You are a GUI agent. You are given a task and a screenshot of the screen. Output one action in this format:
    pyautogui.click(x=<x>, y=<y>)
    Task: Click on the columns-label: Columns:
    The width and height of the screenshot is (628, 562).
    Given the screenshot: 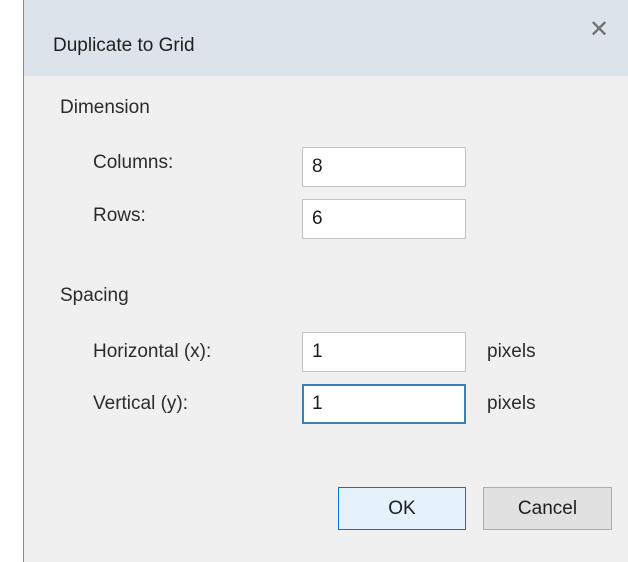 What is the action you would take?
    pyautogui.click(x=133, y=162)
    